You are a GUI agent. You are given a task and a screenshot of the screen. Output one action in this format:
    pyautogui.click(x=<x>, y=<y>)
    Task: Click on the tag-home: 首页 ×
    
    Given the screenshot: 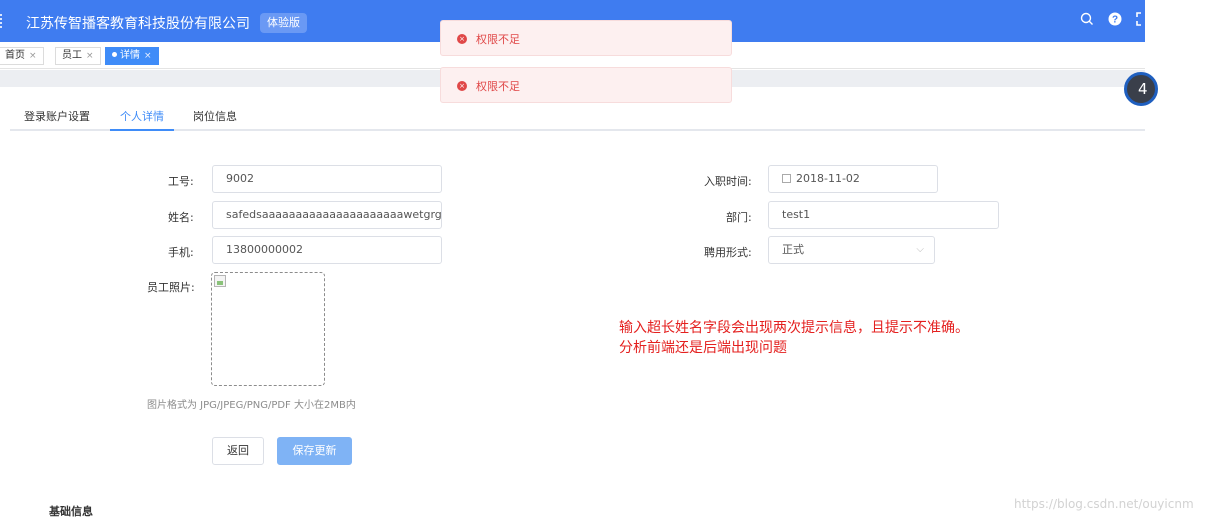 What is the action you would take?
    pyautogui.click(x=22, y=56)
    